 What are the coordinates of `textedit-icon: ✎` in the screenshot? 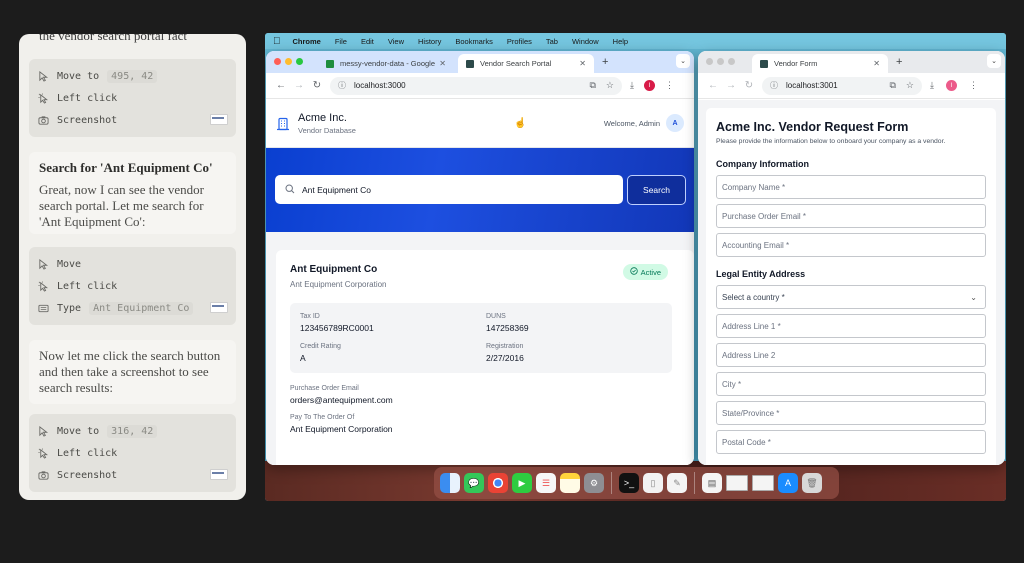 It's located at (677, 483).